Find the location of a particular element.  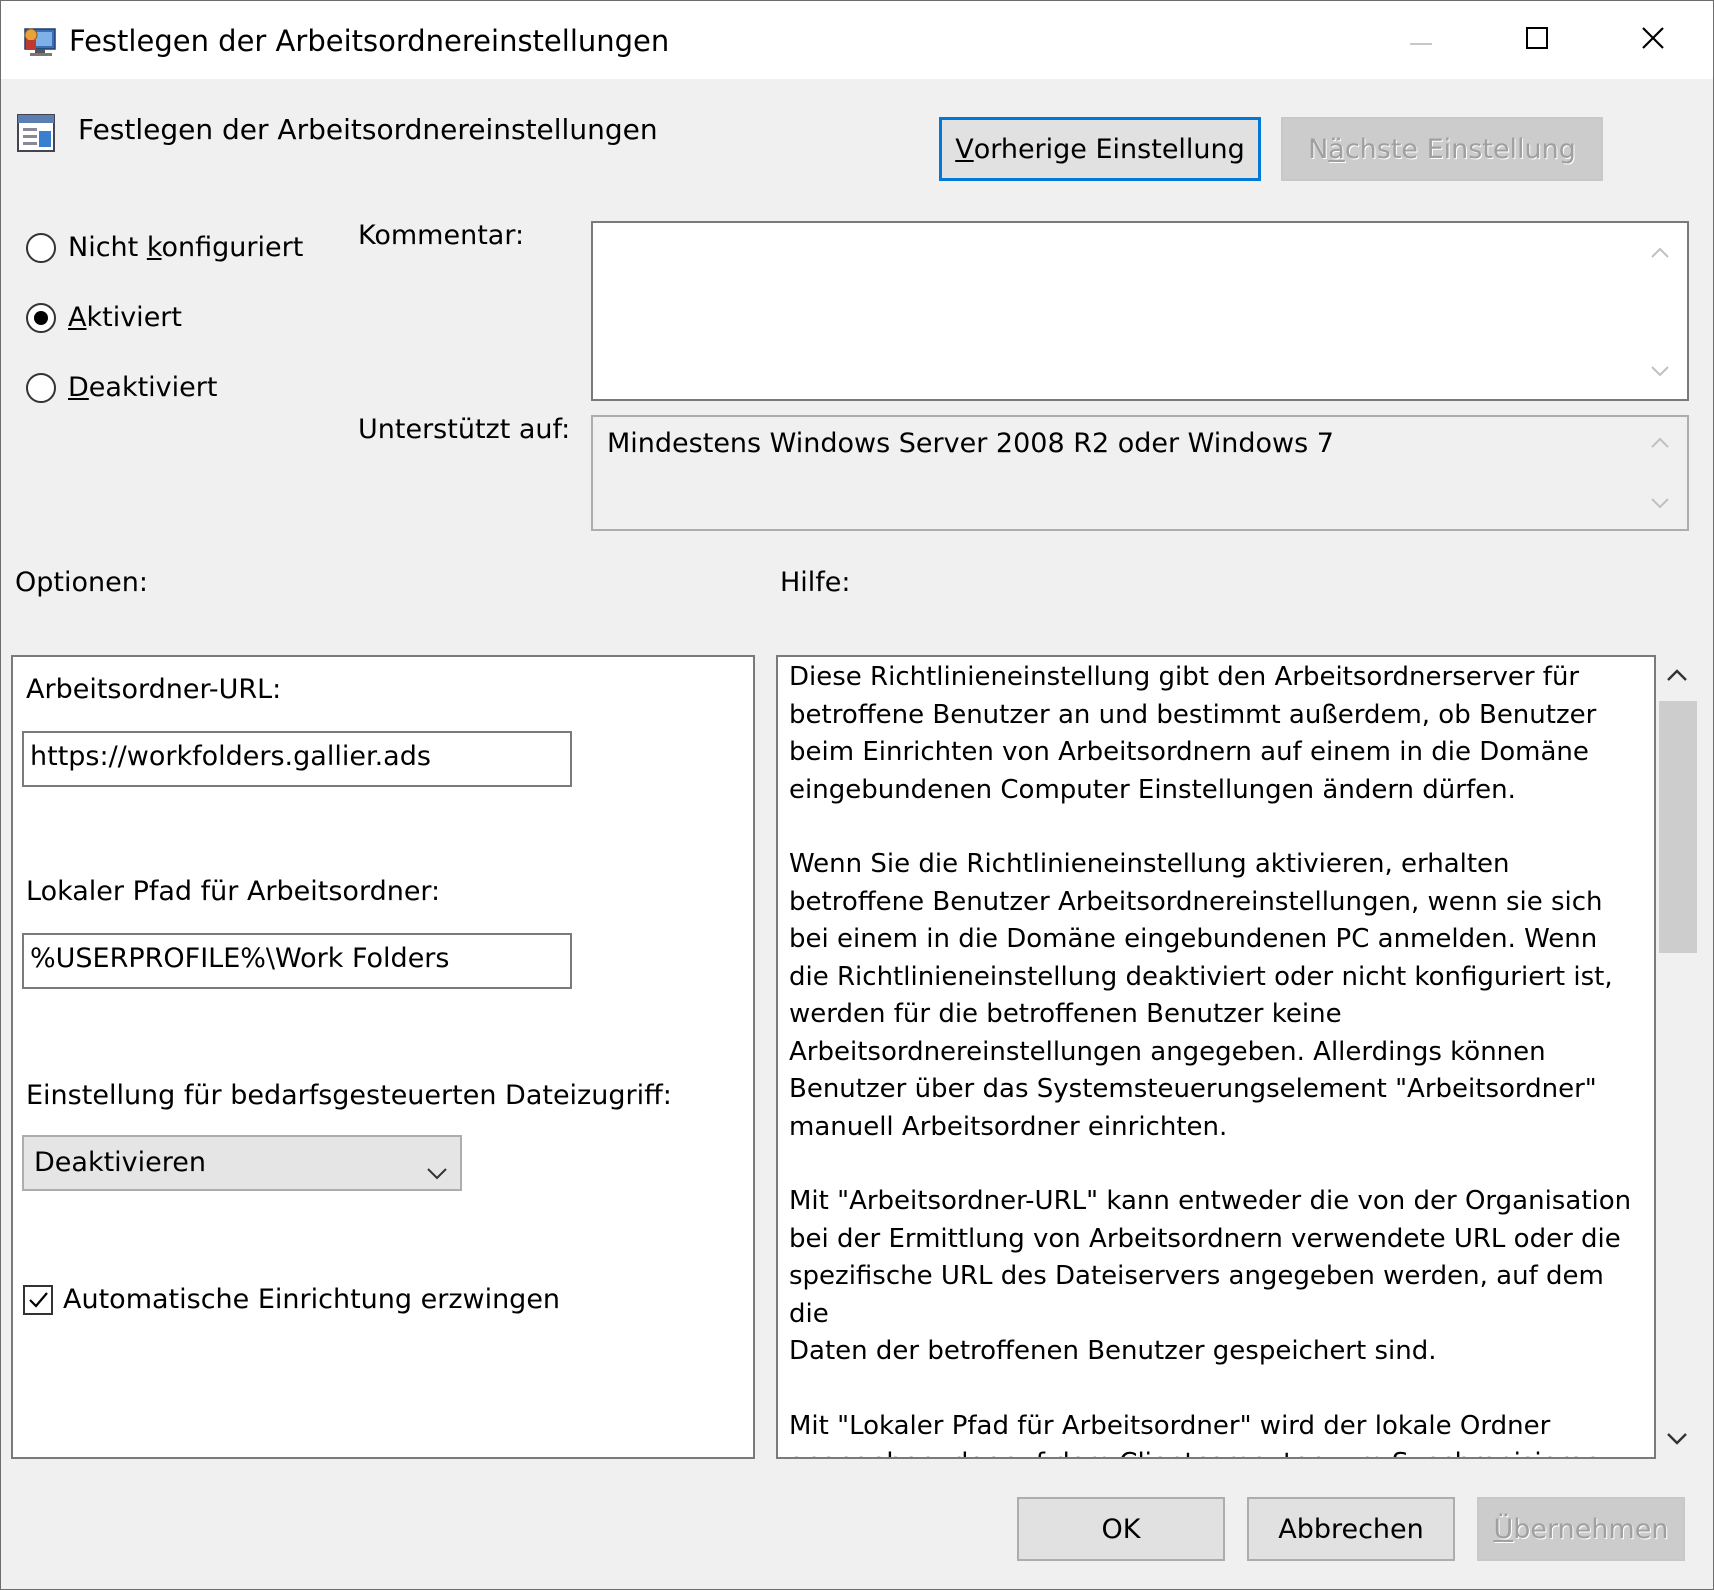

close-icon is located at coordinates (1653, 40).